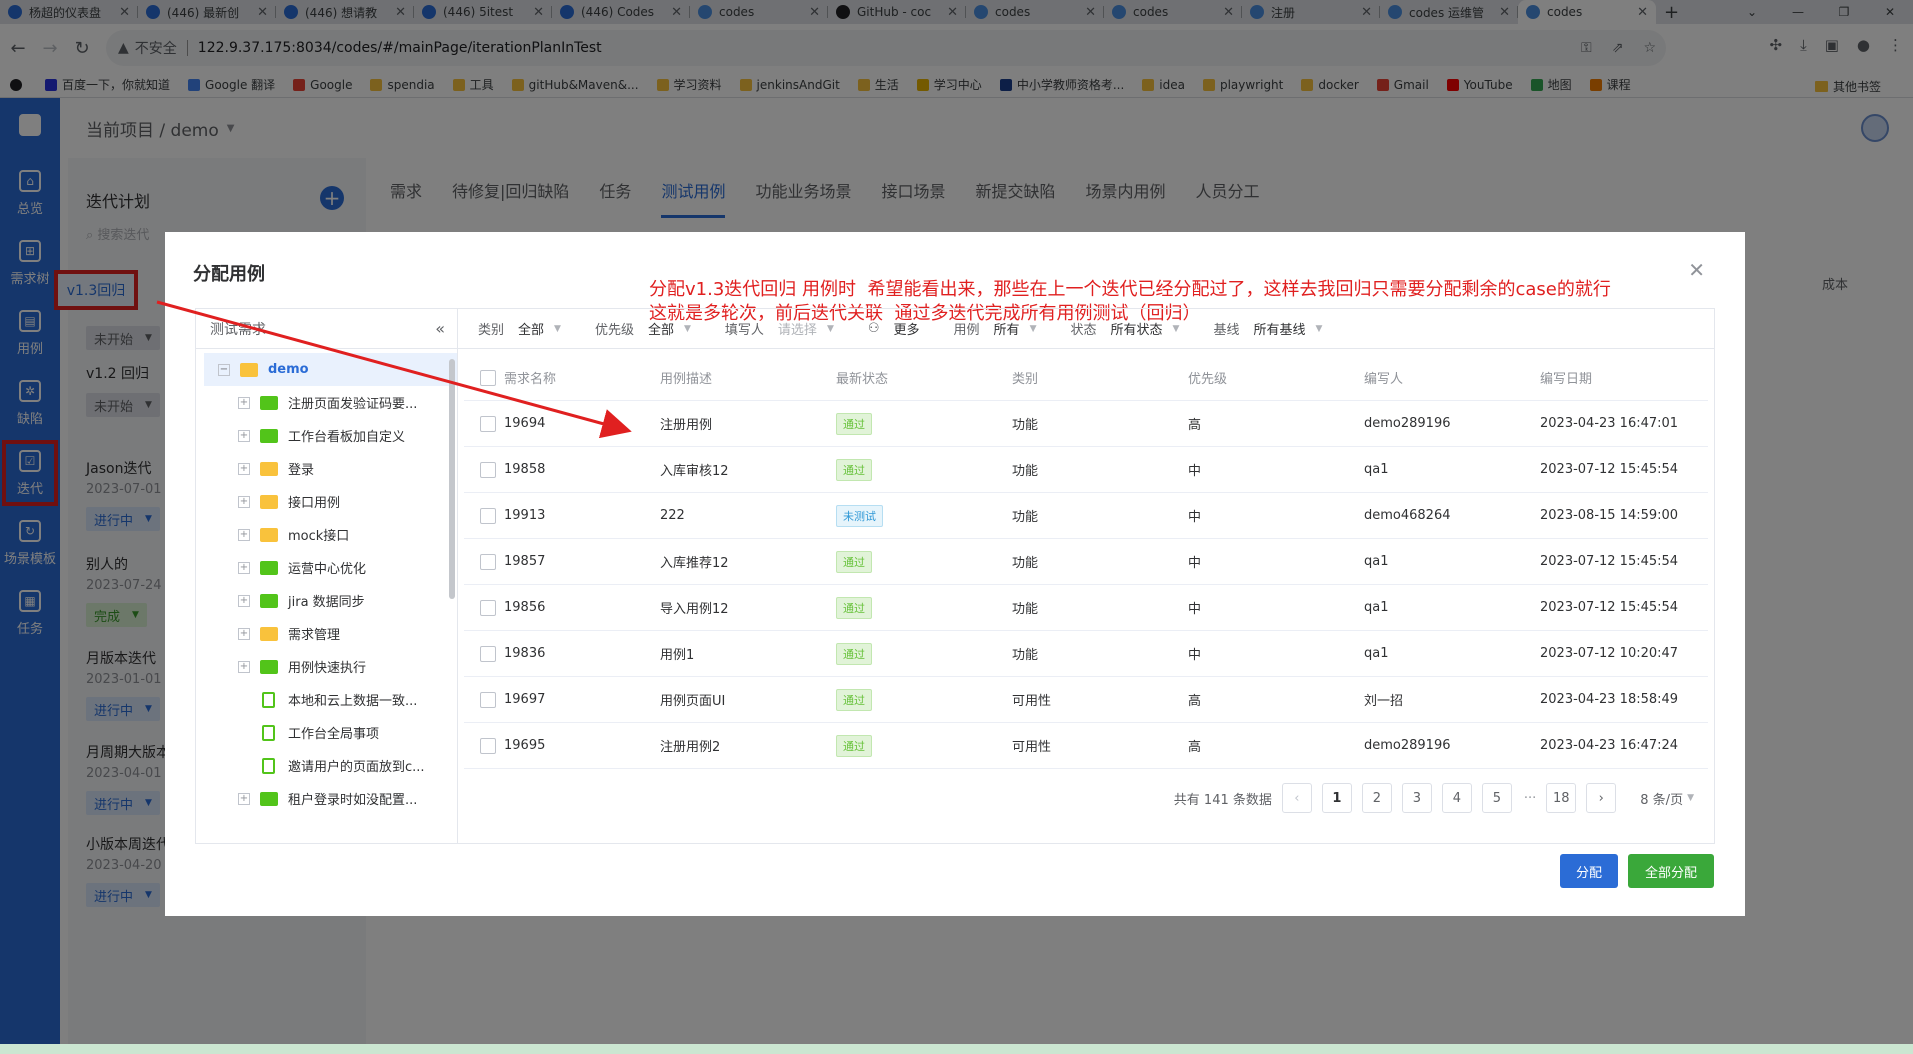 The width and height of the screenshot is (1913, 1054). What do you see at coordinates (1407, 745) in the screenshot?
I see `cell-author: demo289196` at bounding box center [1407, 745].